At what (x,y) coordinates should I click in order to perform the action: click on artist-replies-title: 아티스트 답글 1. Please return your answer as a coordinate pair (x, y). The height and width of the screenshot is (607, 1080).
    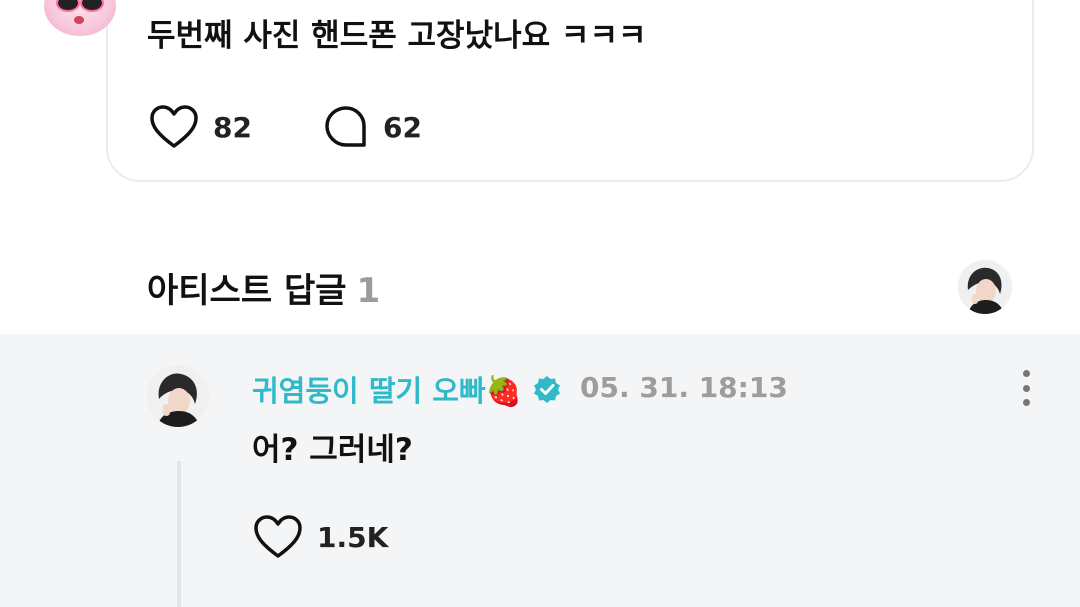
    Looking at the image, I should click on (263, 287).